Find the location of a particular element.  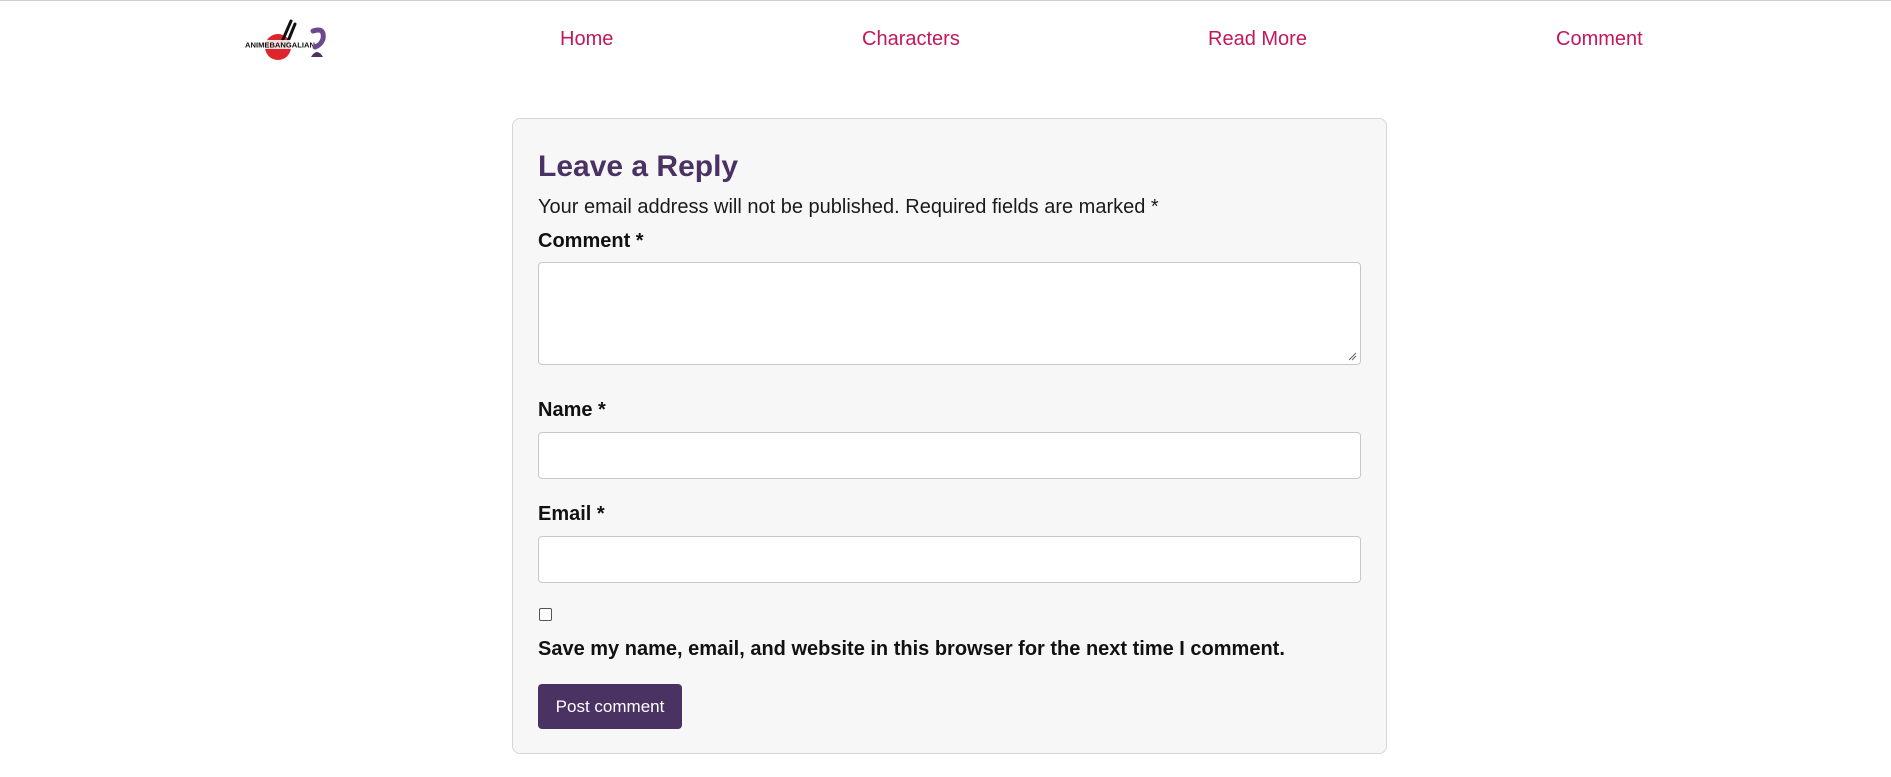

email-label: Email * is located at coordinates (571, 514).